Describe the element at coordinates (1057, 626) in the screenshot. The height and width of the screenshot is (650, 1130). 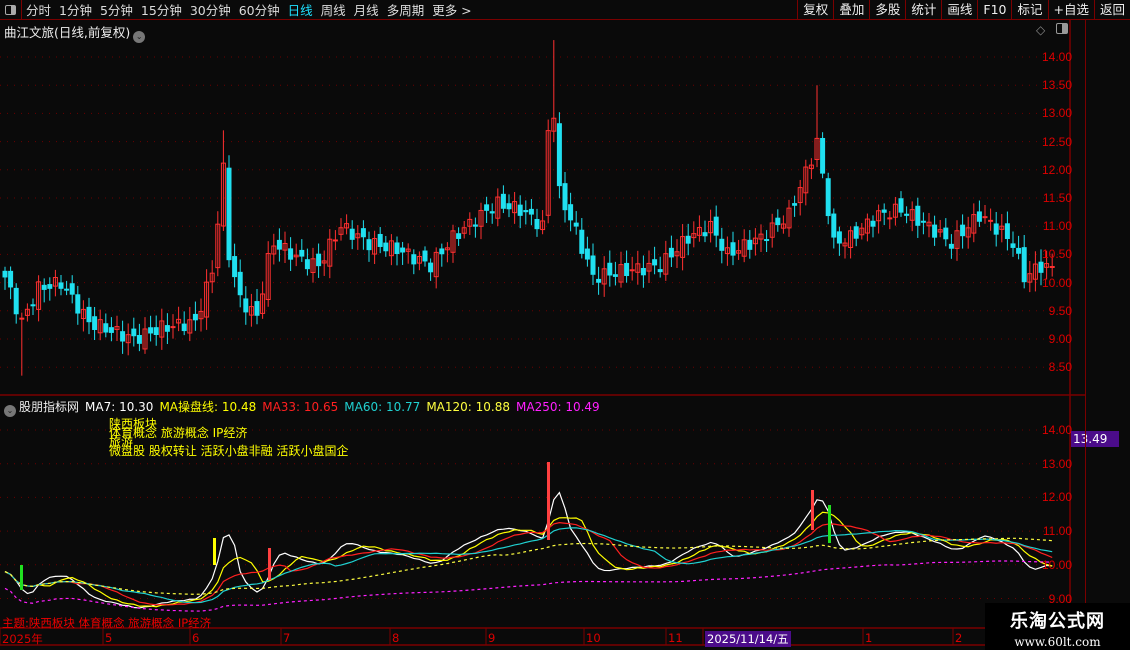
I see `watermark: 乐淘公式网 www.60lt.com` at that location.